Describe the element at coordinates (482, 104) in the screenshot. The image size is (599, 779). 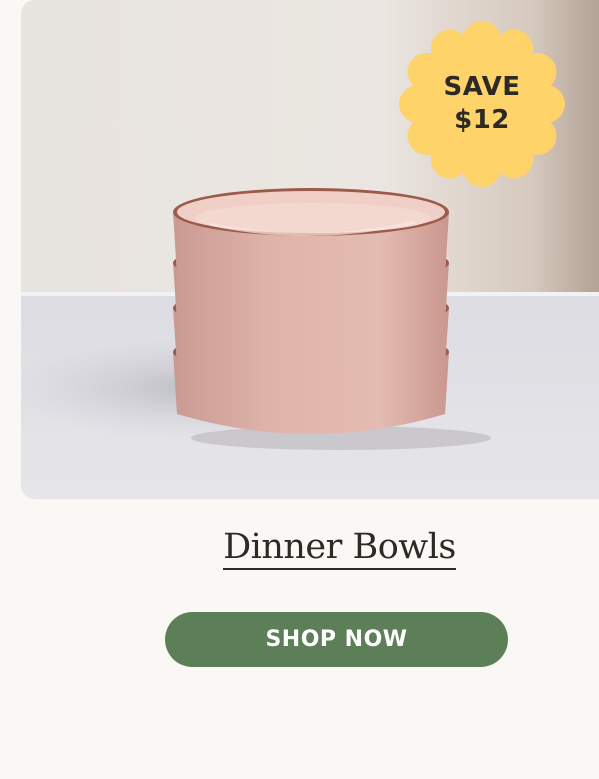
I see `save-badge: SAVE $12` at that location.